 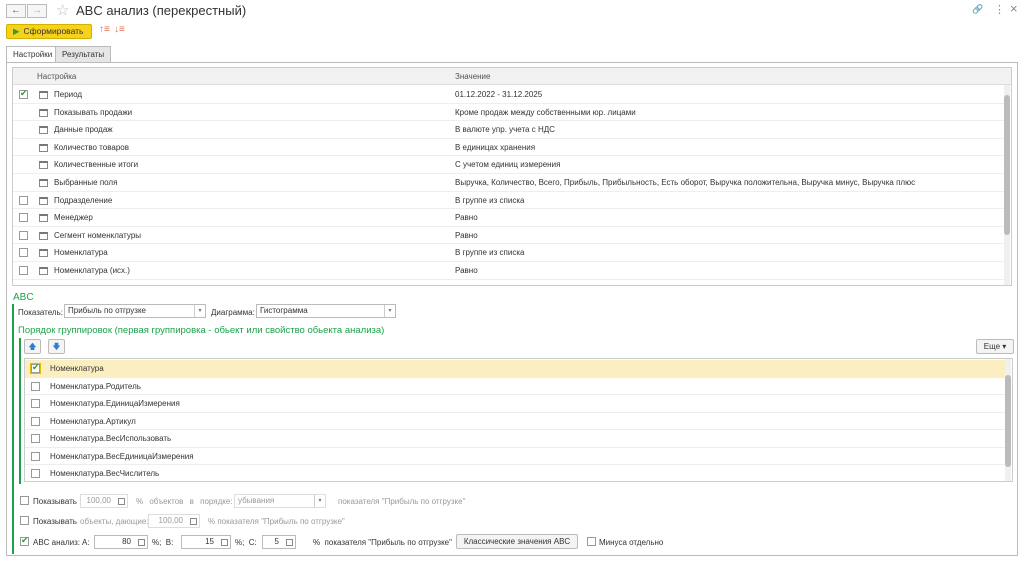 What do you see at coordinates (1014, 8) in the screenshot?
I see `close-icon: ×` at bounding box center [1014, 8].